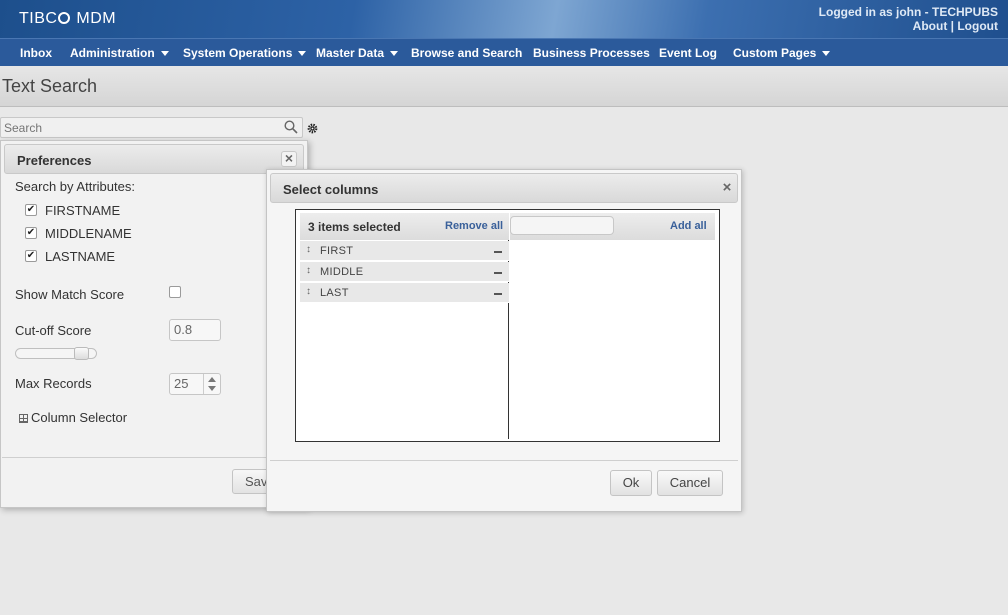  I want to click on attribute-label-middlename: MIDDLENAME, so click(88, 233).